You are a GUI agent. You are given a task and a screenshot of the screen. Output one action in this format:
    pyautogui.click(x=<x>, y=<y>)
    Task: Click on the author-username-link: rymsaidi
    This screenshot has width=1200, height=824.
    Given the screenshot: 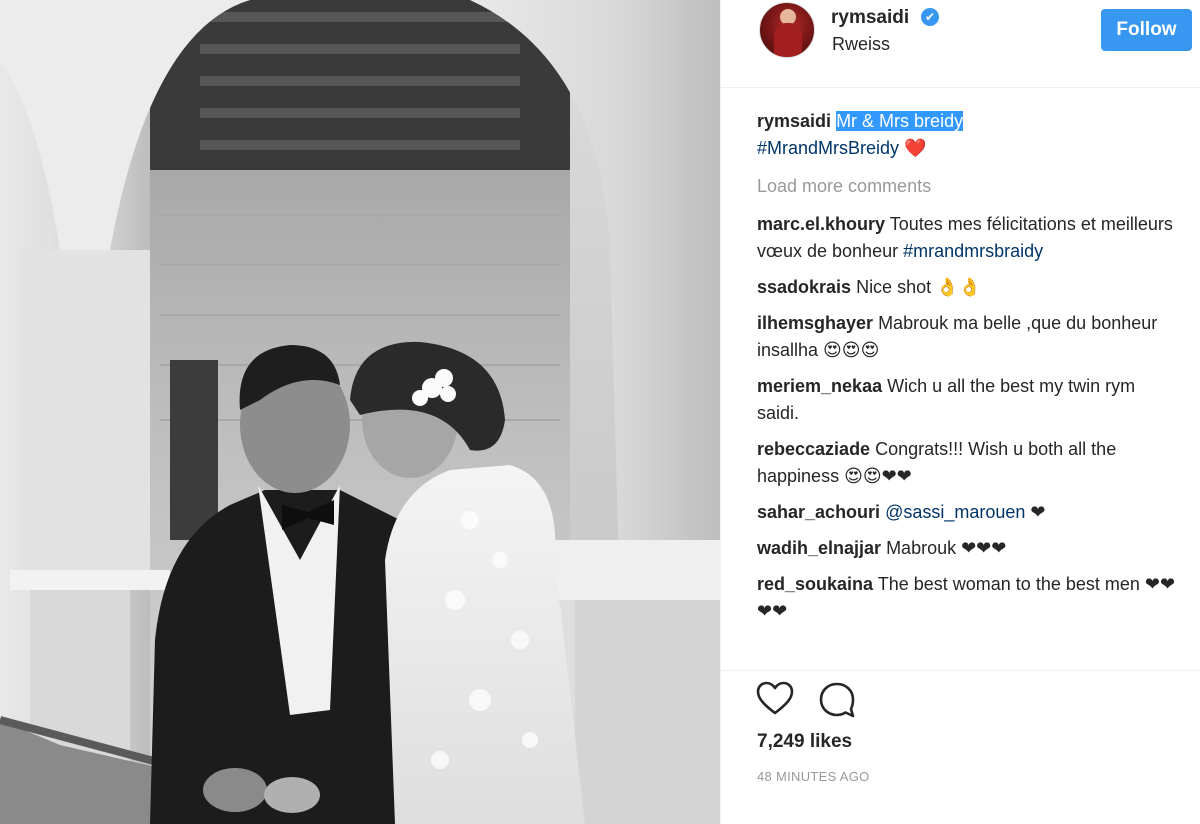 What is the action you would take?
    pyautogui.click(x=870, y=18)
    